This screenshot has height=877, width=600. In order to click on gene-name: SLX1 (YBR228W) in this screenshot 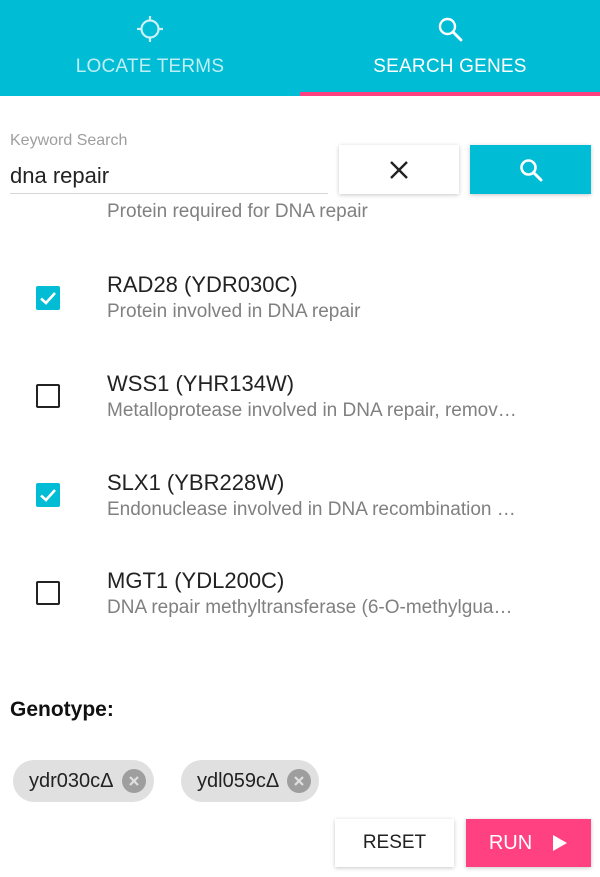, I will do `click(196, 482)`.